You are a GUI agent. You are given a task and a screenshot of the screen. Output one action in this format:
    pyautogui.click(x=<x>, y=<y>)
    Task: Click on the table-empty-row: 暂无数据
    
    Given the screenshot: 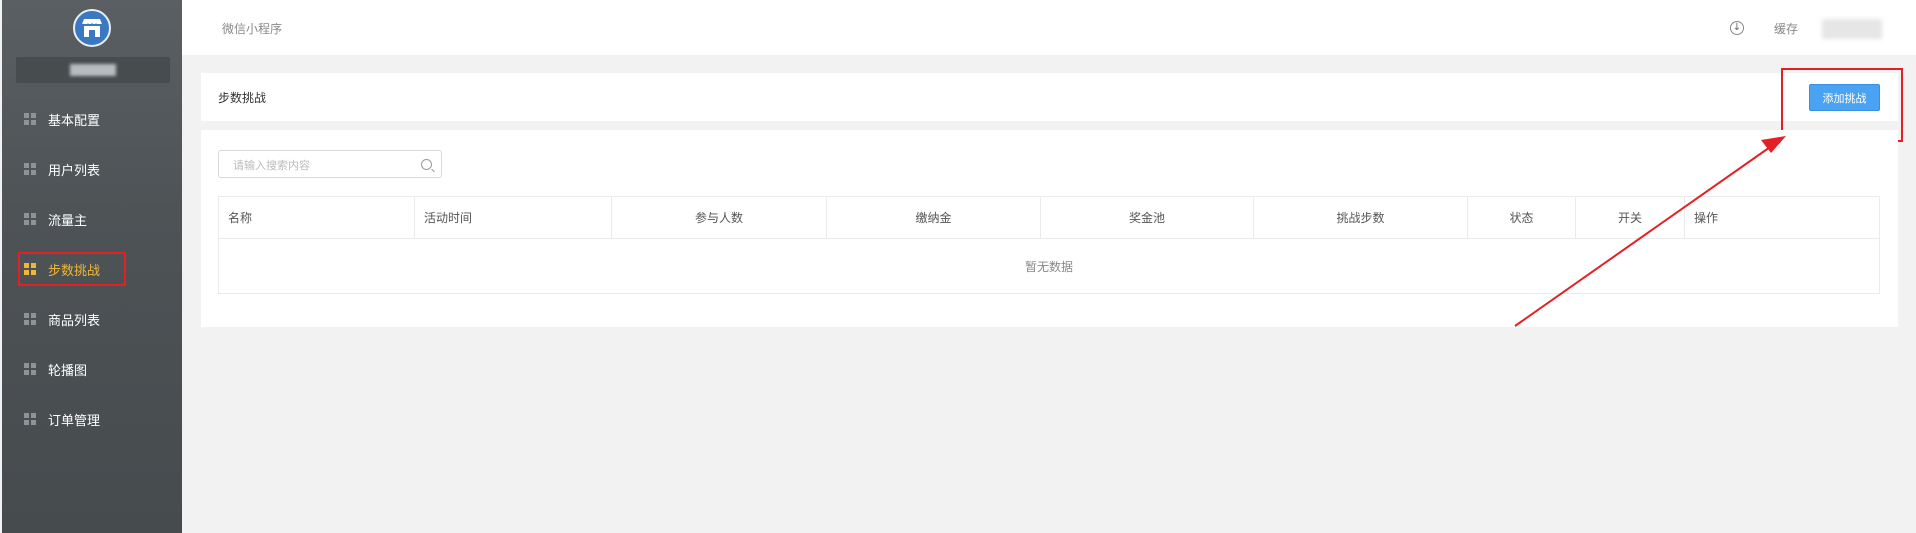 What is the action you would take?
    pyautogui.click(x=1049, y=266)
    